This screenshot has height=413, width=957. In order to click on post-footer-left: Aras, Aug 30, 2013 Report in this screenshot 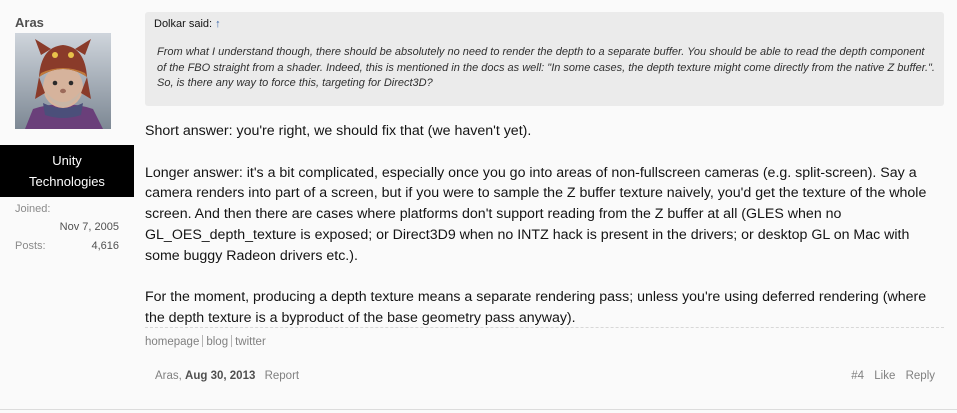, I will do `click(227, 376)`.